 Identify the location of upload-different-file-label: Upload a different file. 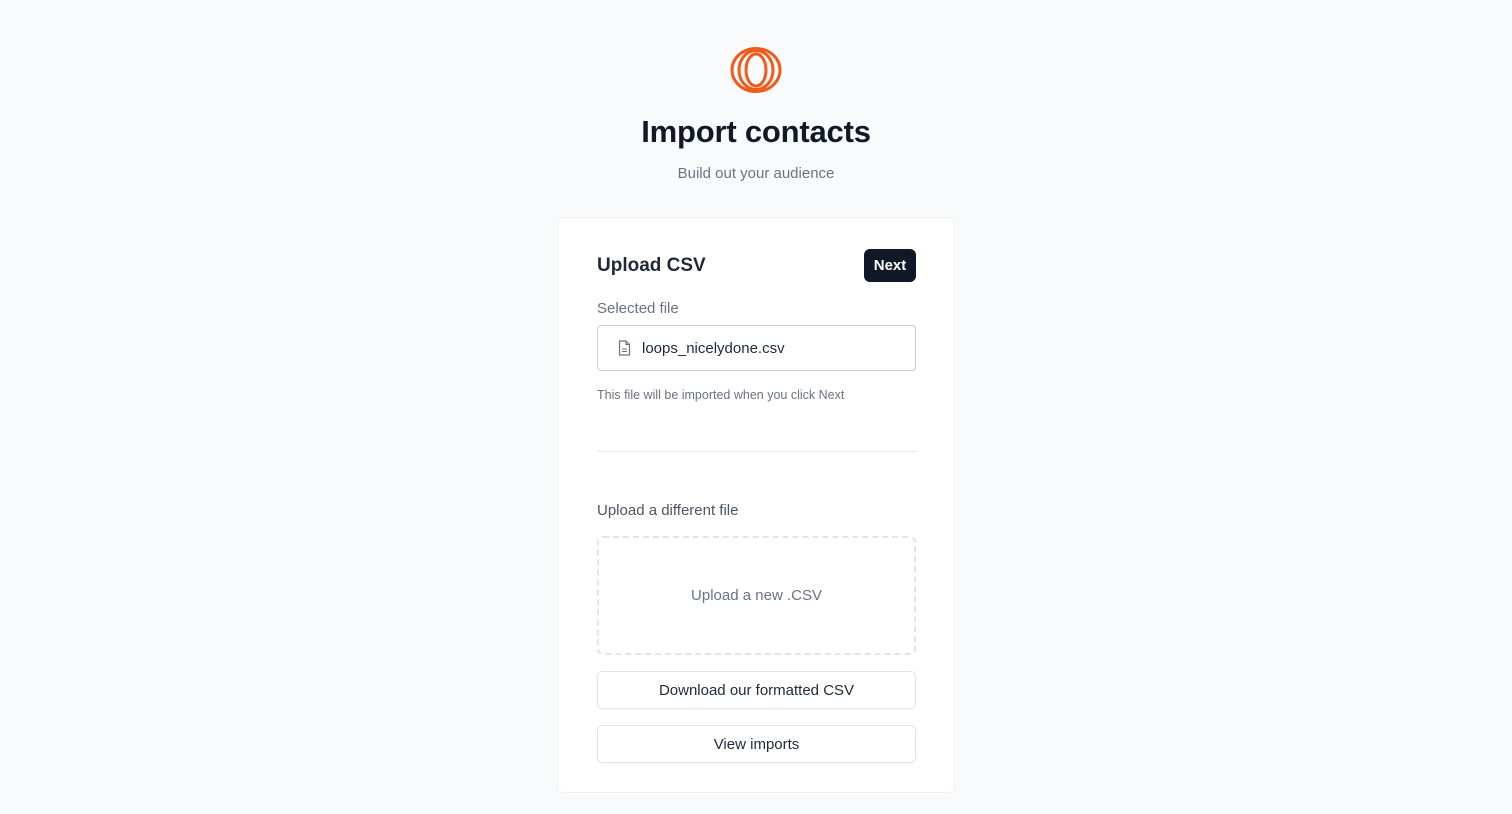
(668, 510).